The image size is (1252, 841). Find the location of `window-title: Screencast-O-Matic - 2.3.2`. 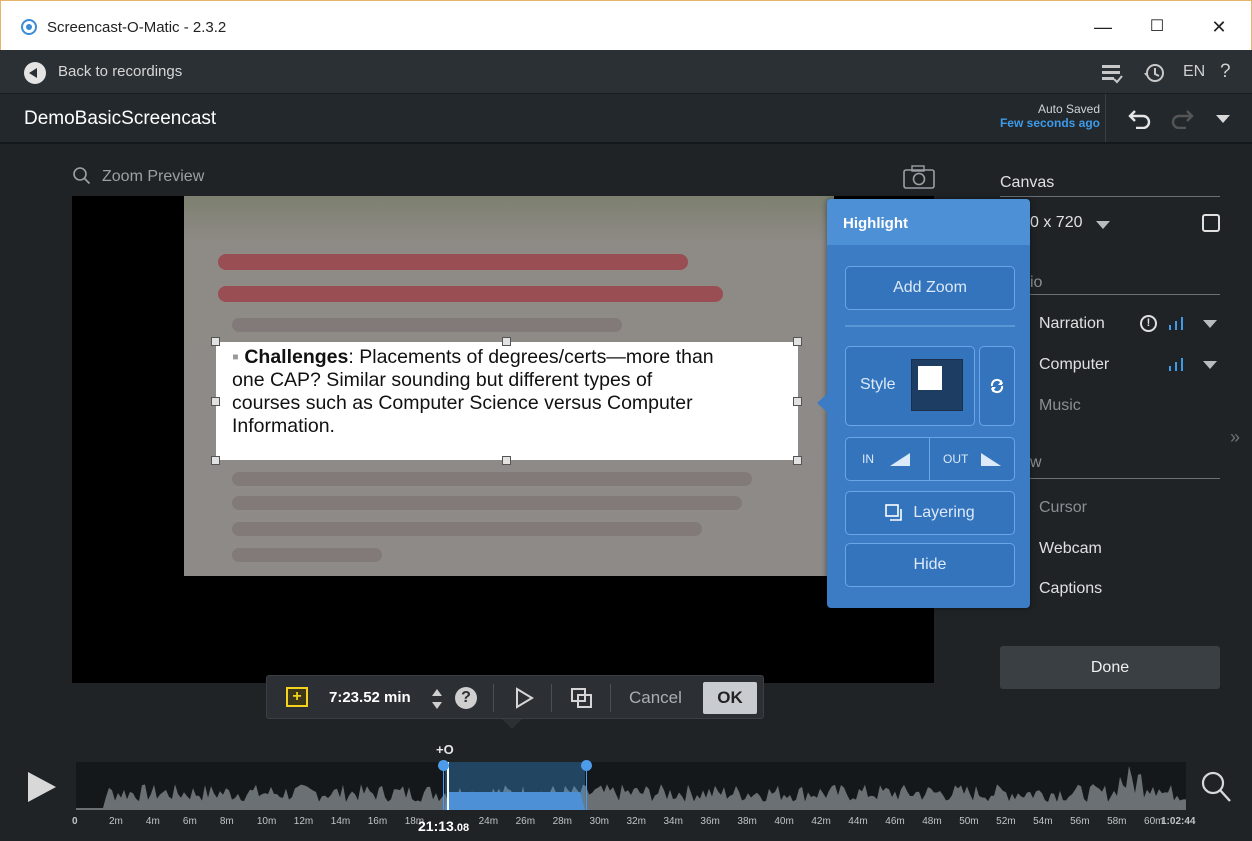

window-title: Screencast-O-Matic - 2.3.2 is located at coordinates (137, 27).